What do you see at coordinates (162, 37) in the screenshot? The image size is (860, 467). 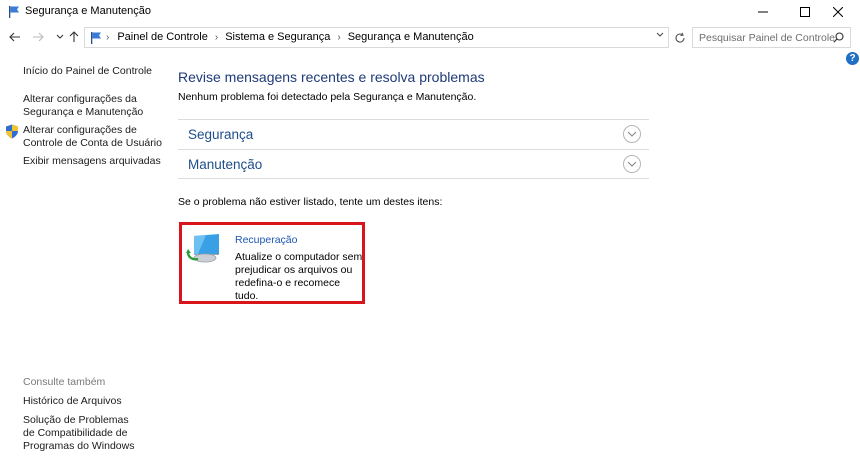 I see `breadcrumb-item: Painel de Controle` at bounding box center [162, 37].